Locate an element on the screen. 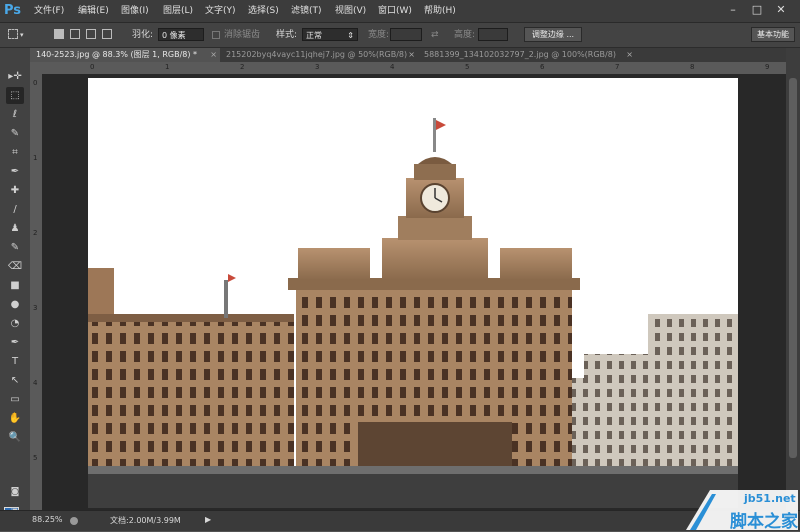 The image size is (800, 532). crop-tool-icon: ⌗ is located at coordinates (15, 152).